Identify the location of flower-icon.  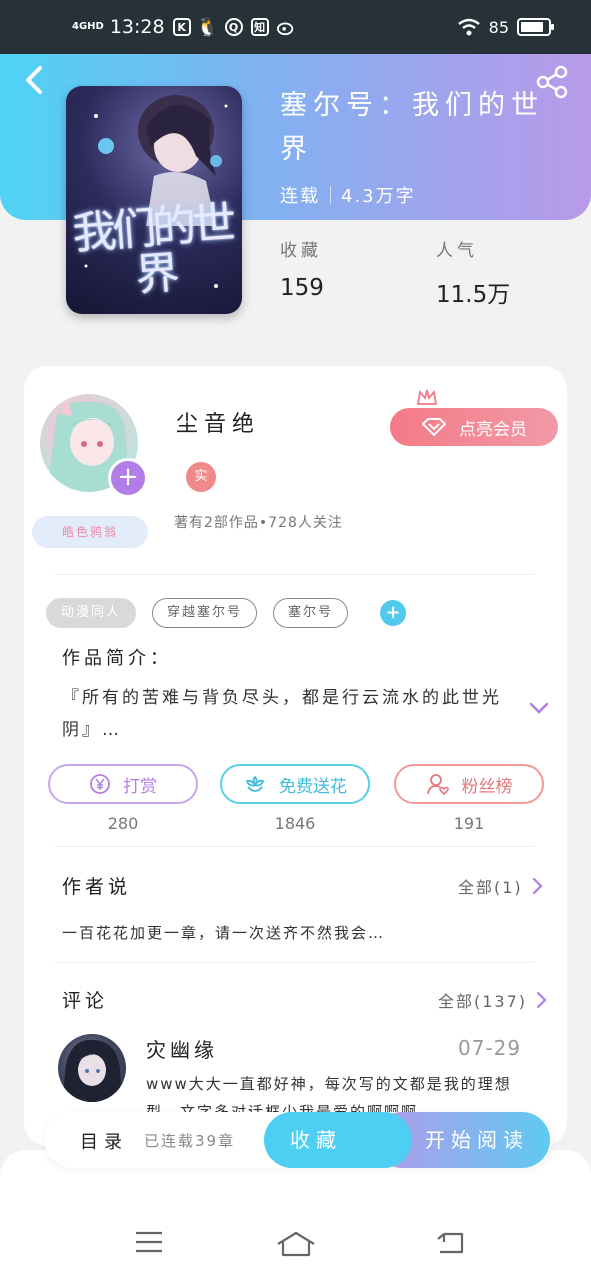
(255, 783).